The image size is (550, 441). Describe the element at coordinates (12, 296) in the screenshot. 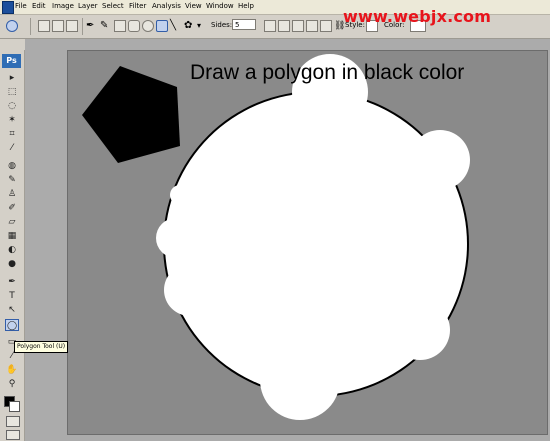

I see `type-tool-icon: T` at that location.